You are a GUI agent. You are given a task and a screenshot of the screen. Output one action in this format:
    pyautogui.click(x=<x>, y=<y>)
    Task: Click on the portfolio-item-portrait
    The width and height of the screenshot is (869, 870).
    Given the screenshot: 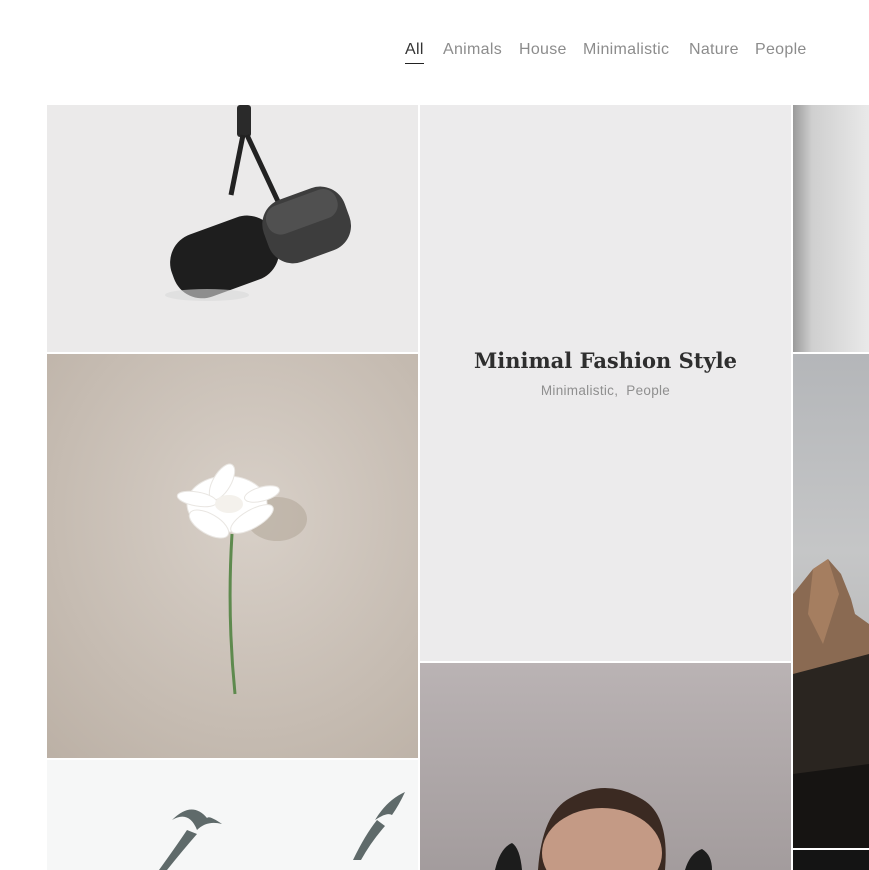 What is the action you would take?
    pyautogui.click(x=605, y=766)
    